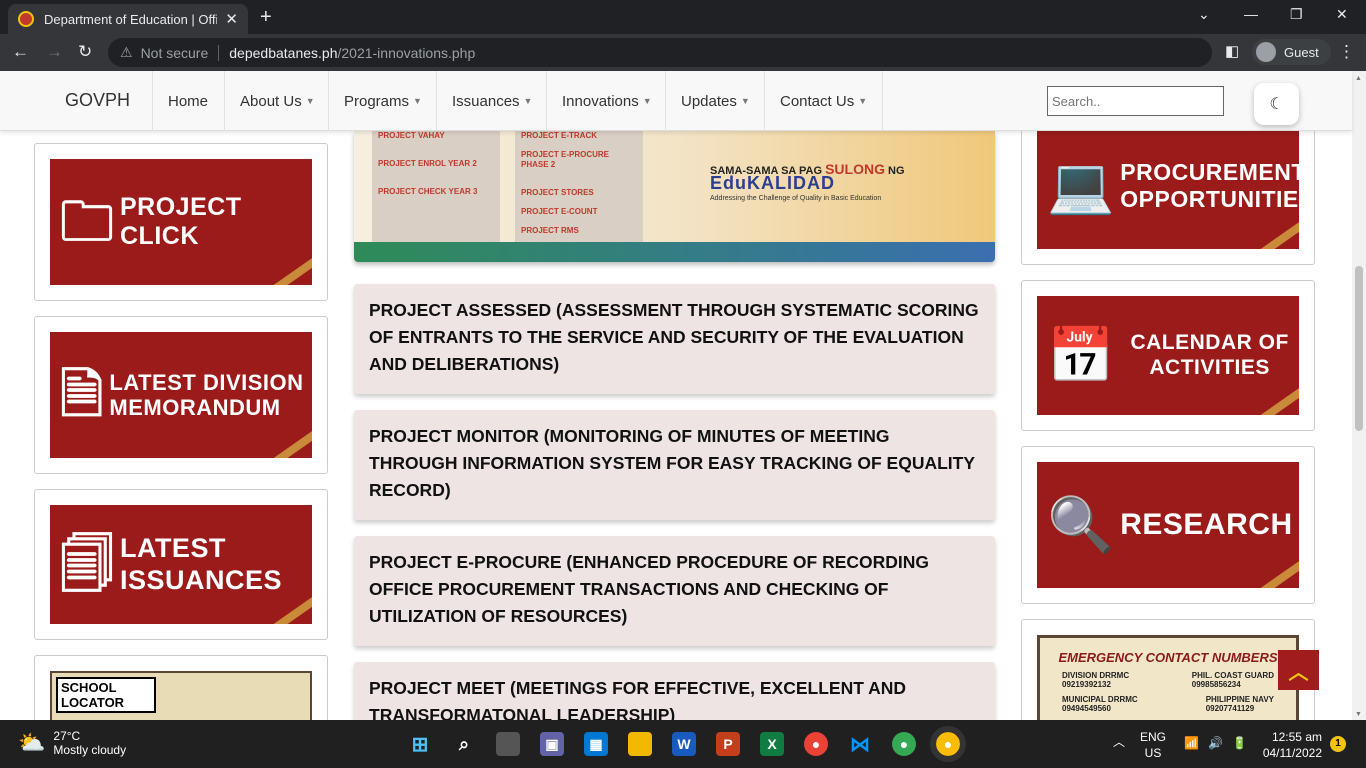 The image size is (1366, 768). I want to click on division-memo-banner: 🗎 Latest Division Memorandum, so click(181, 395).